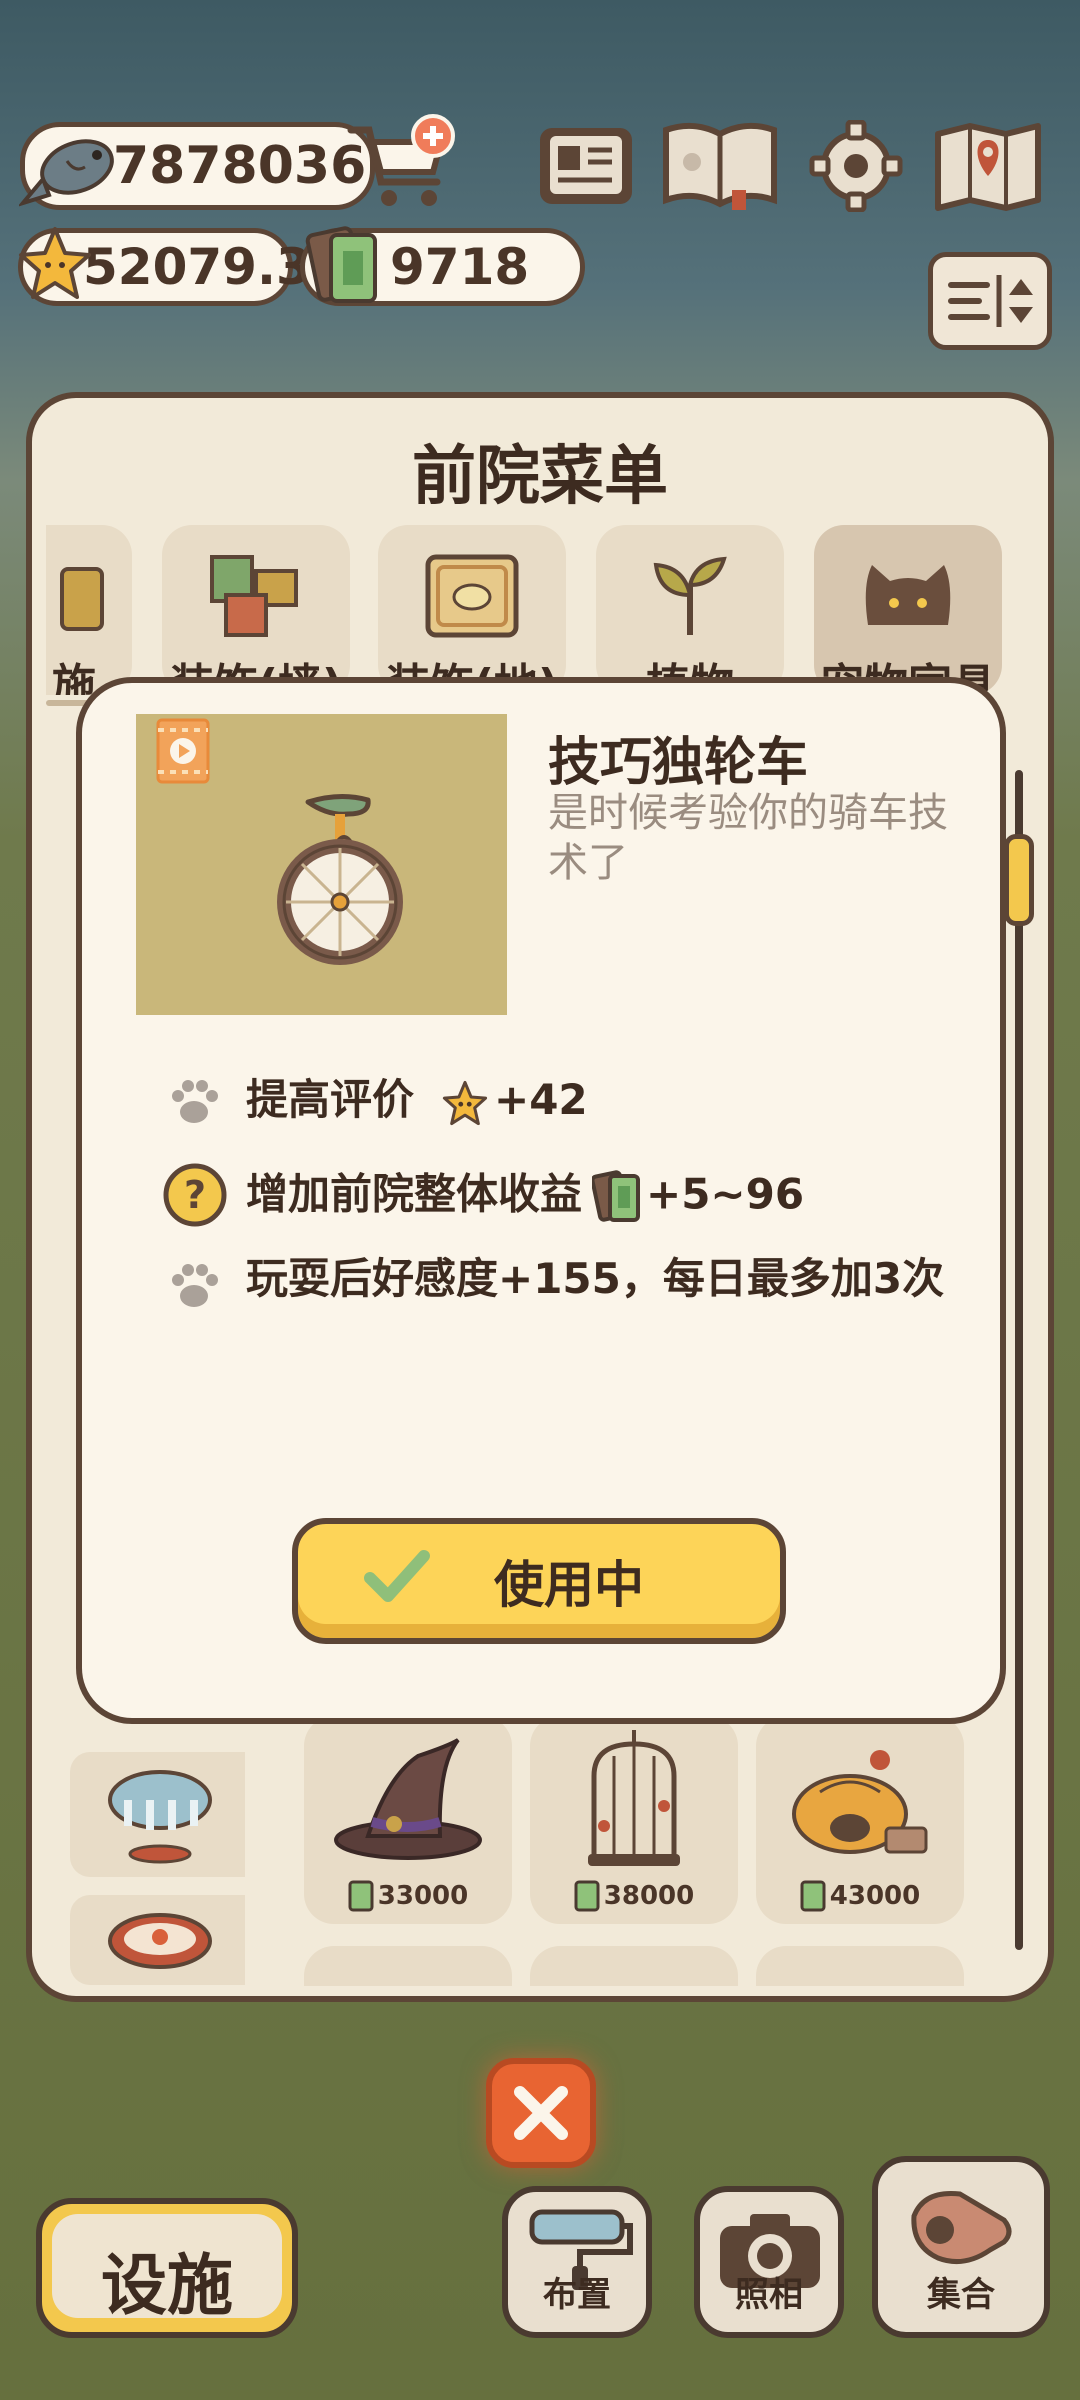 The image size is (1080, 2400). I want to click on ticket-count: 9718, so click(460, 267).